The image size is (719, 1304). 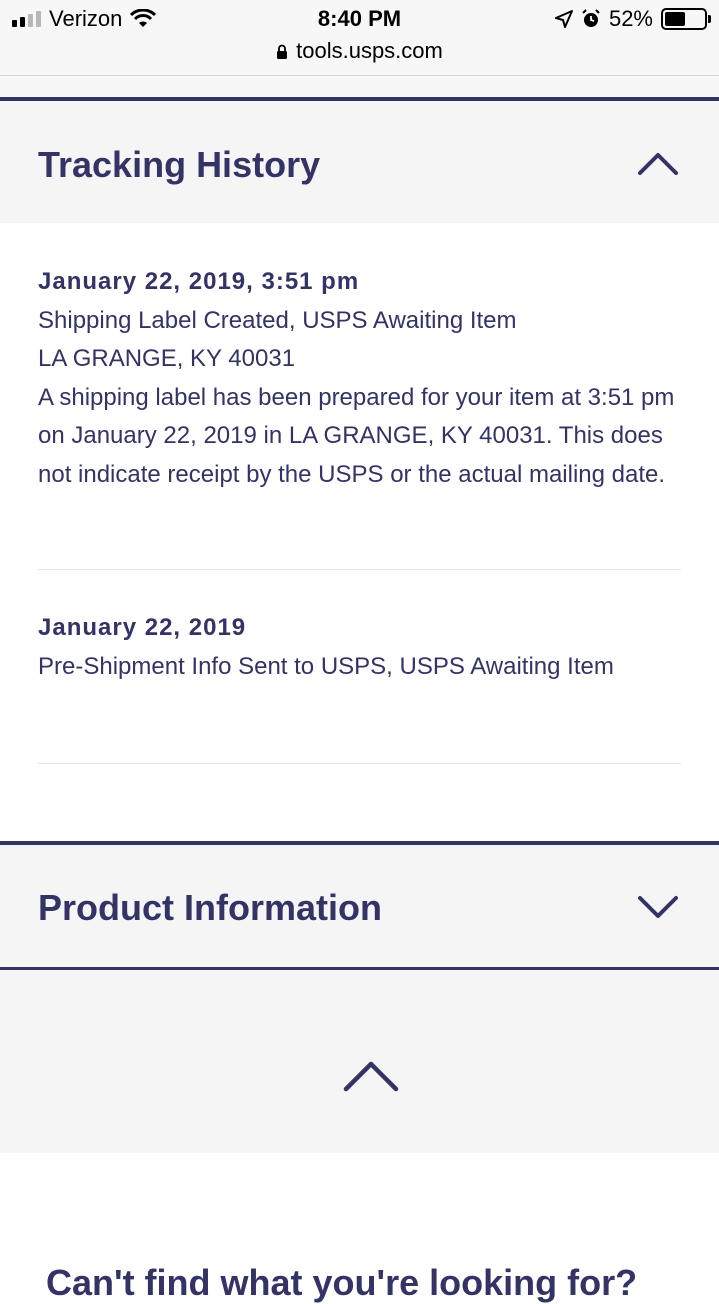 I want to click on faq-heading: Can't find what you're looking for?, so click(x=342, y=1282).